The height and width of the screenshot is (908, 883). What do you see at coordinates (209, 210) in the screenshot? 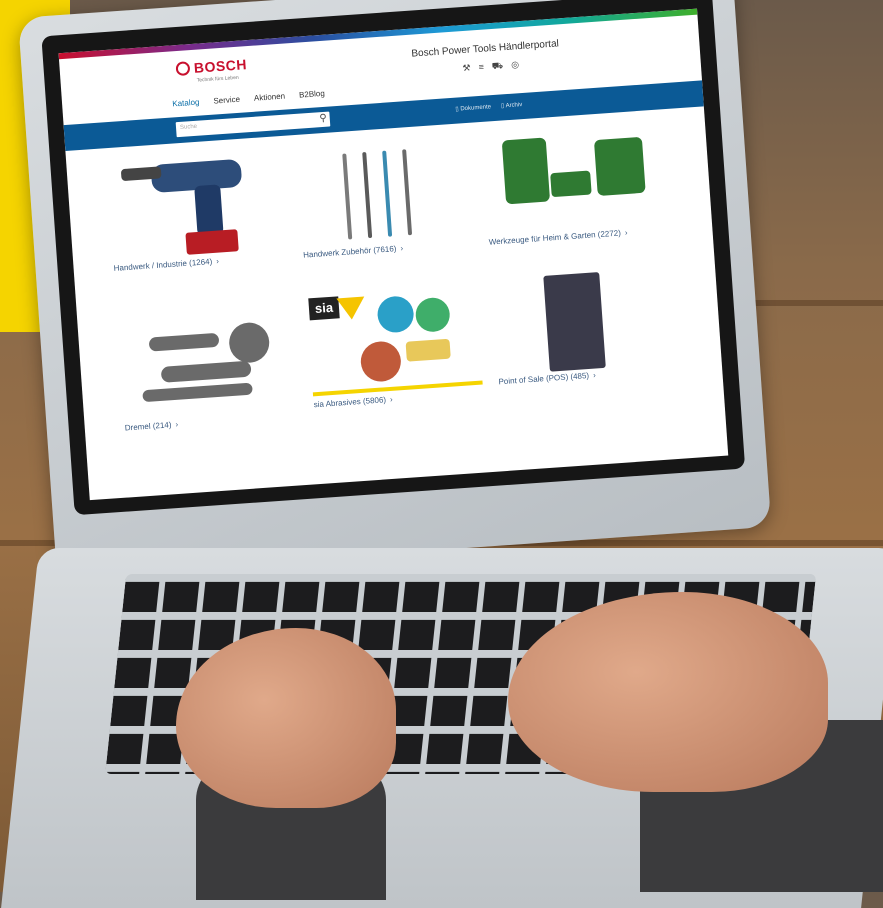
I see `drill-handle` at bounding box center [209, 210].